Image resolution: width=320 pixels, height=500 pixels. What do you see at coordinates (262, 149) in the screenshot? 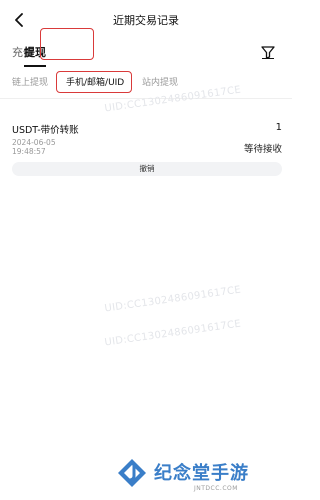
I see `record-status: 等待接收` at bounding box center [262, 149].